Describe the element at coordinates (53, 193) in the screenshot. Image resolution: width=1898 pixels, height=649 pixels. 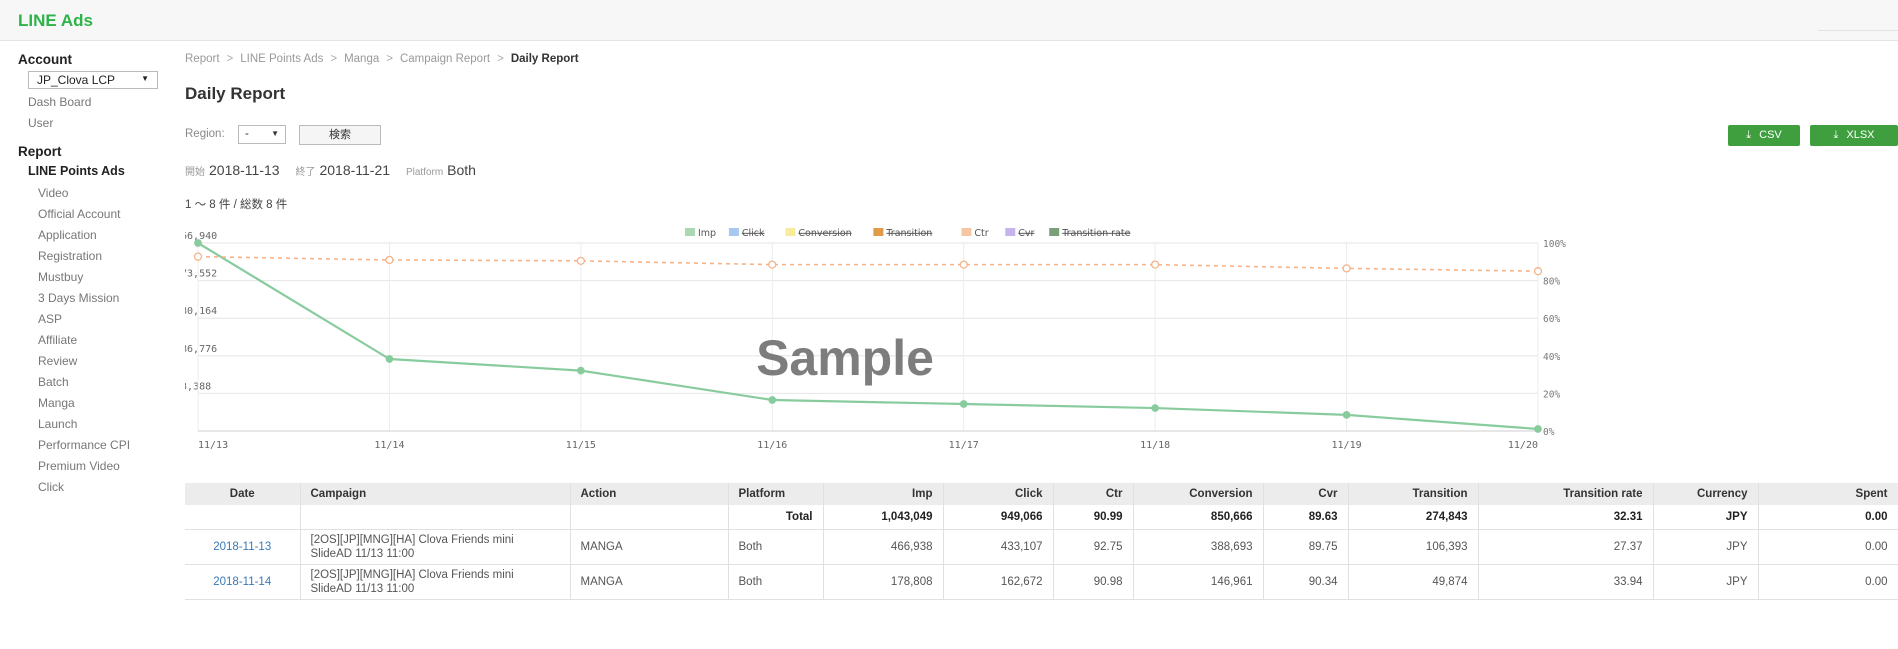
I see `sidebar-item-video: Video` at that location.